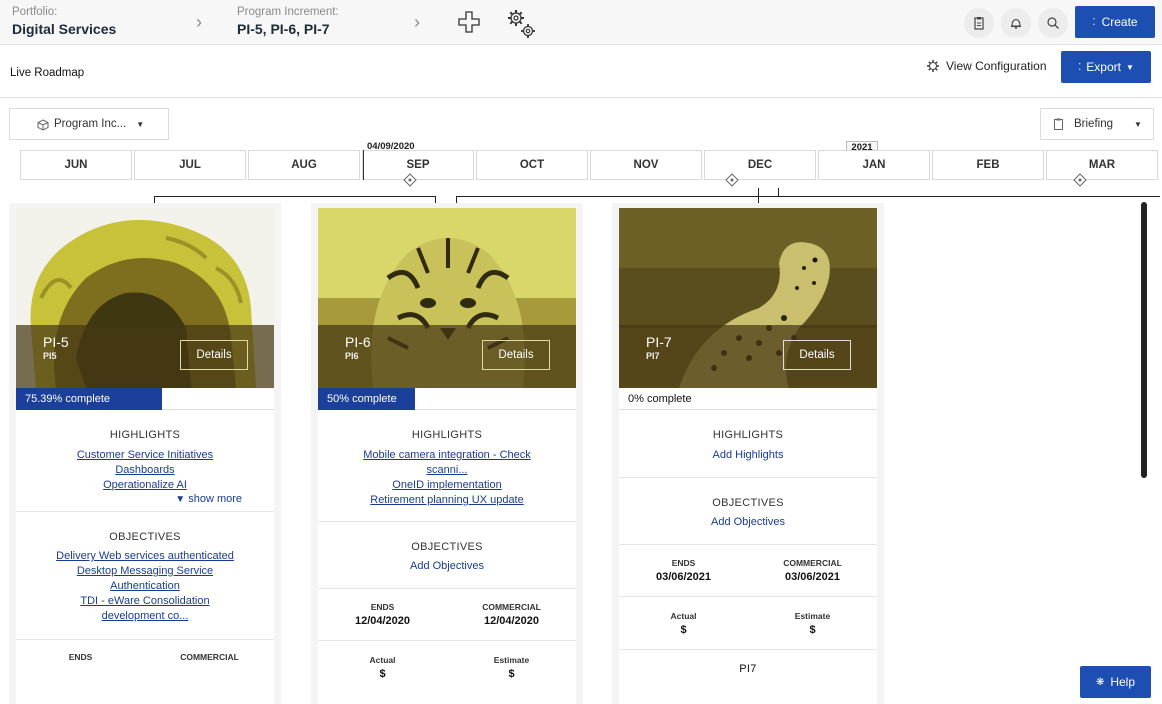  What do you see at coordinates (56, 342) in the screenshot?
I see `pi-name: PI-5` at bounding box center [56, 342].